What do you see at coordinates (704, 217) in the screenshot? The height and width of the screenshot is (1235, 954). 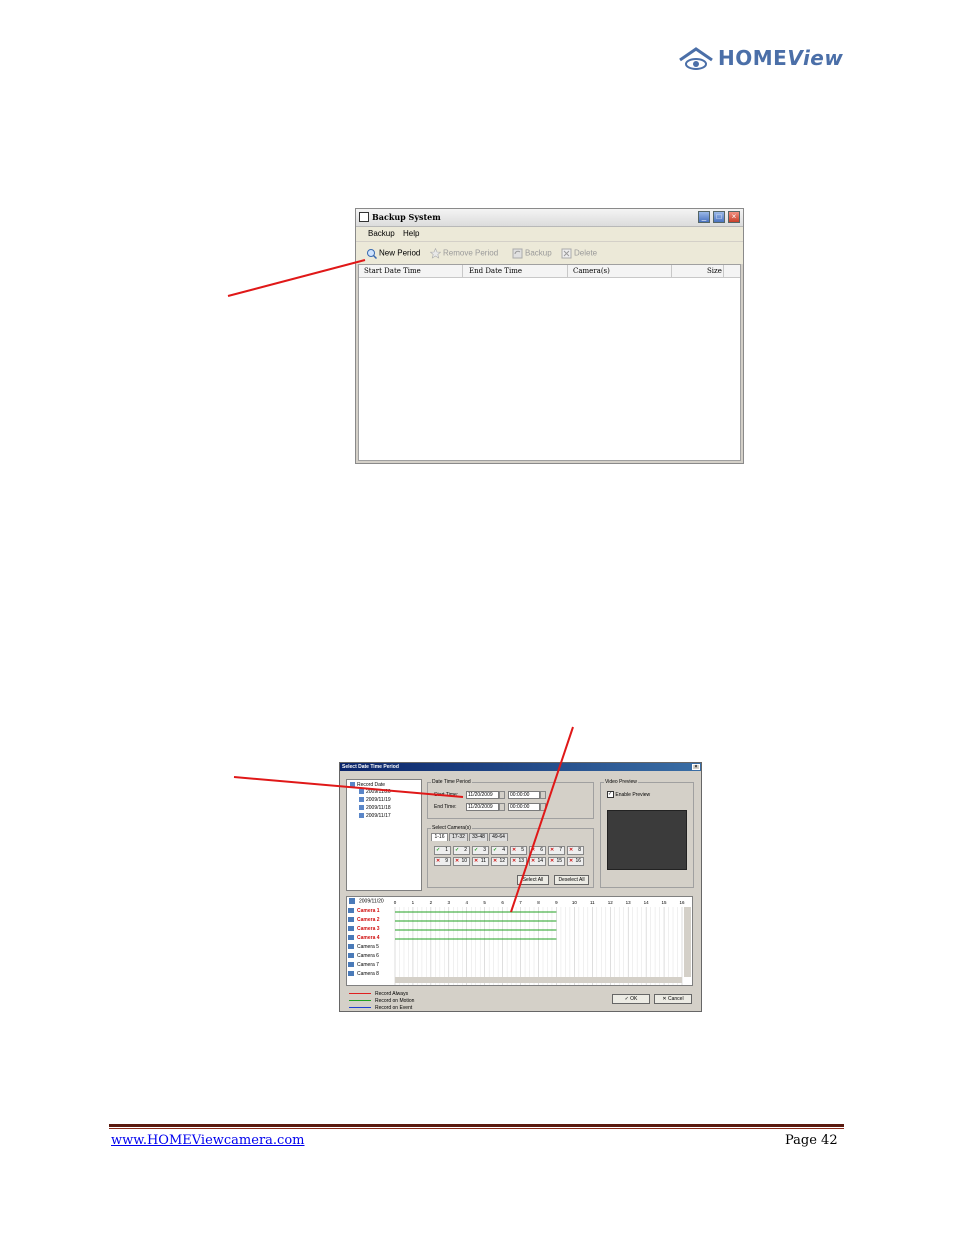 I see `minimize-button: _` at bounding box center [704, 217].